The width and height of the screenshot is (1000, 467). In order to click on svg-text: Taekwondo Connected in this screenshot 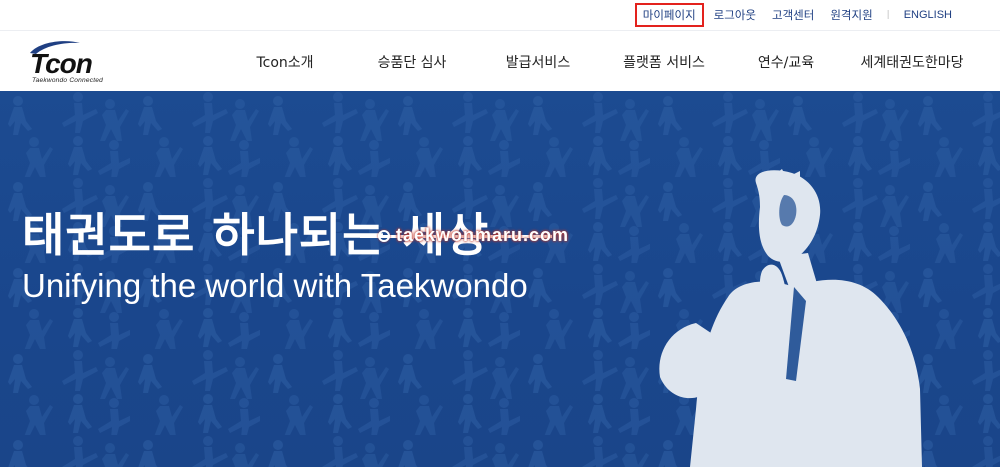, I will do `click(67, 80)`.